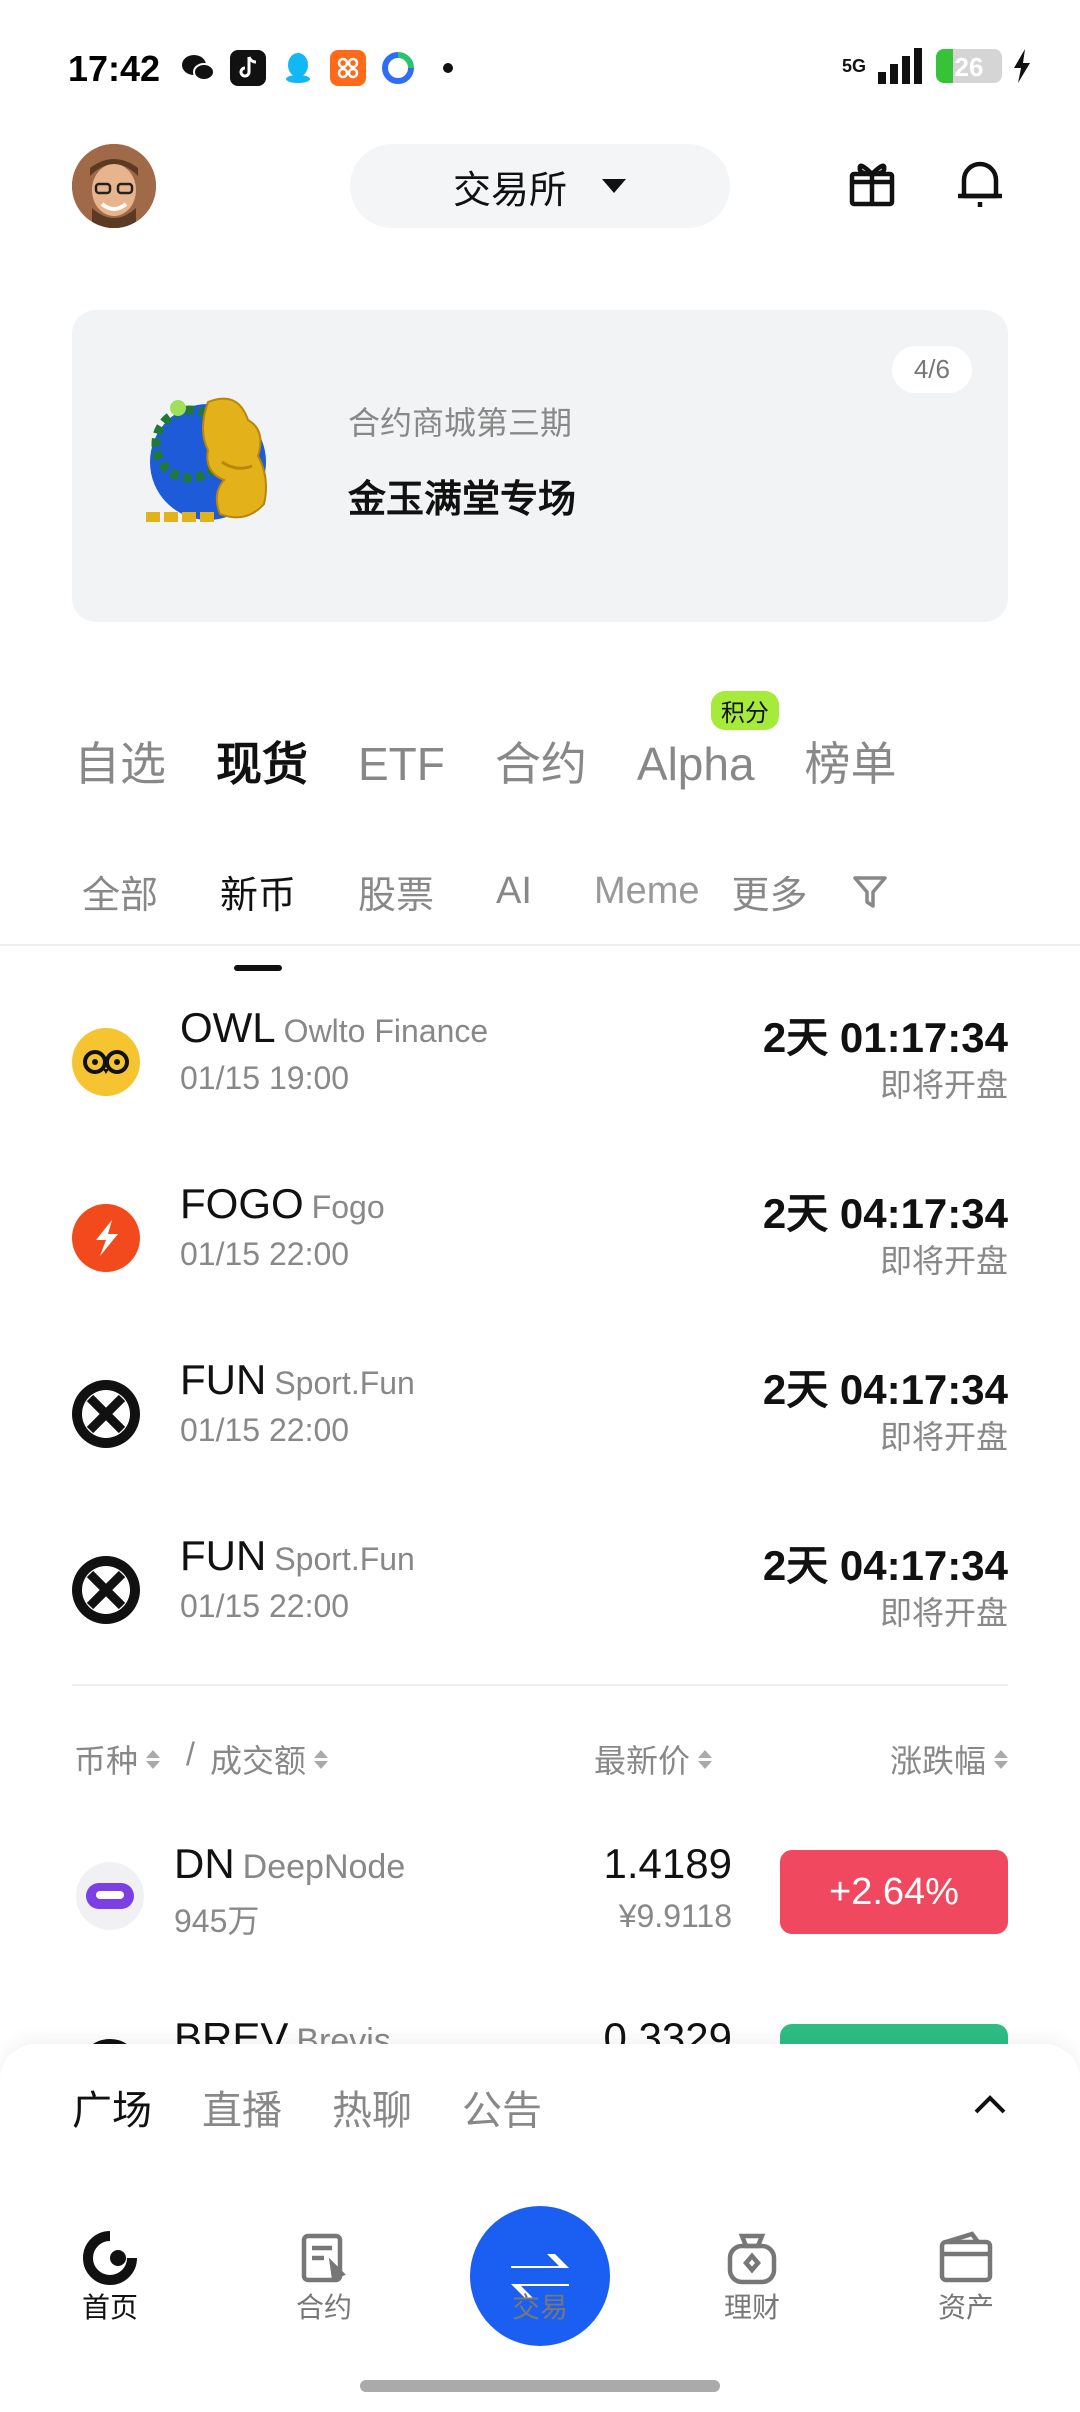 The width and height of the screenshot is (1080, 2412). I want to click on listing-date: 01/15 19:00, so click(265, 1078).